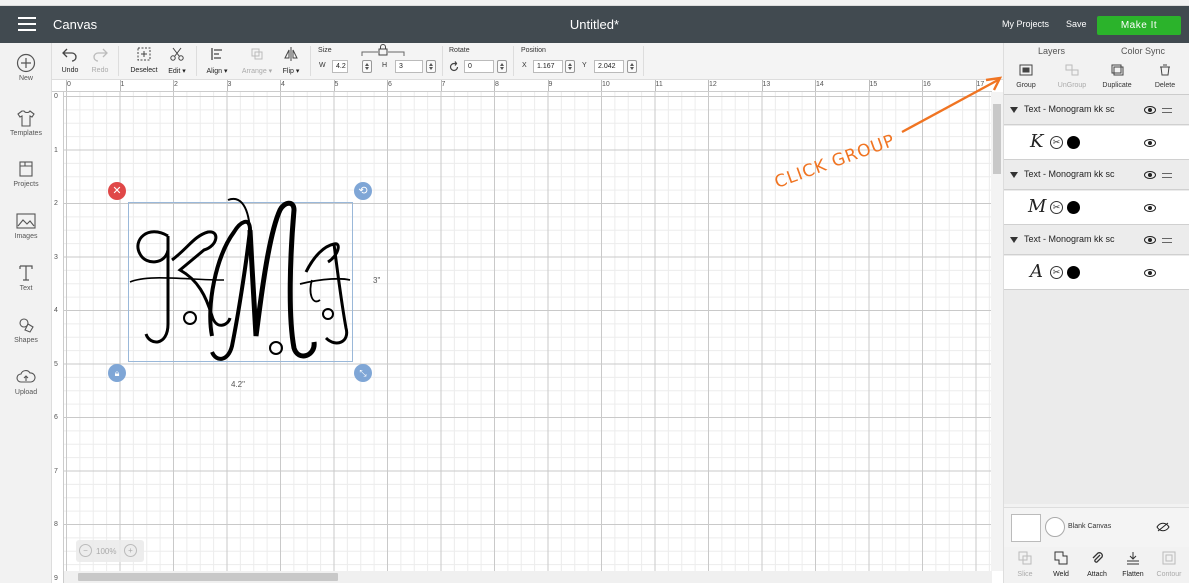 This screenshot has width=1189, height=583. Describe the element at coordinates (1076, 24) in the screenshot. I see `save-link: Save` at that location.